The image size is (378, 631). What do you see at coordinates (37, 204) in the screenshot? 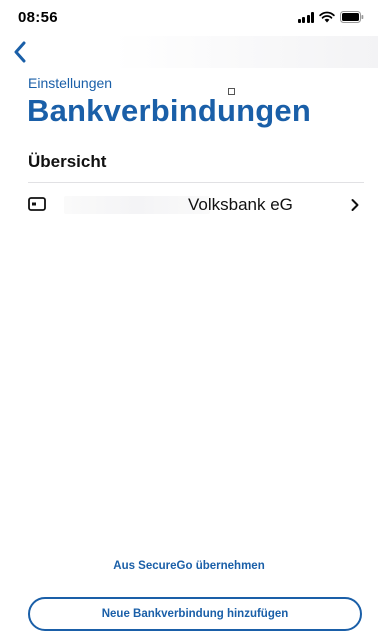
I see `card-icon` at bounding box center [37, 204].